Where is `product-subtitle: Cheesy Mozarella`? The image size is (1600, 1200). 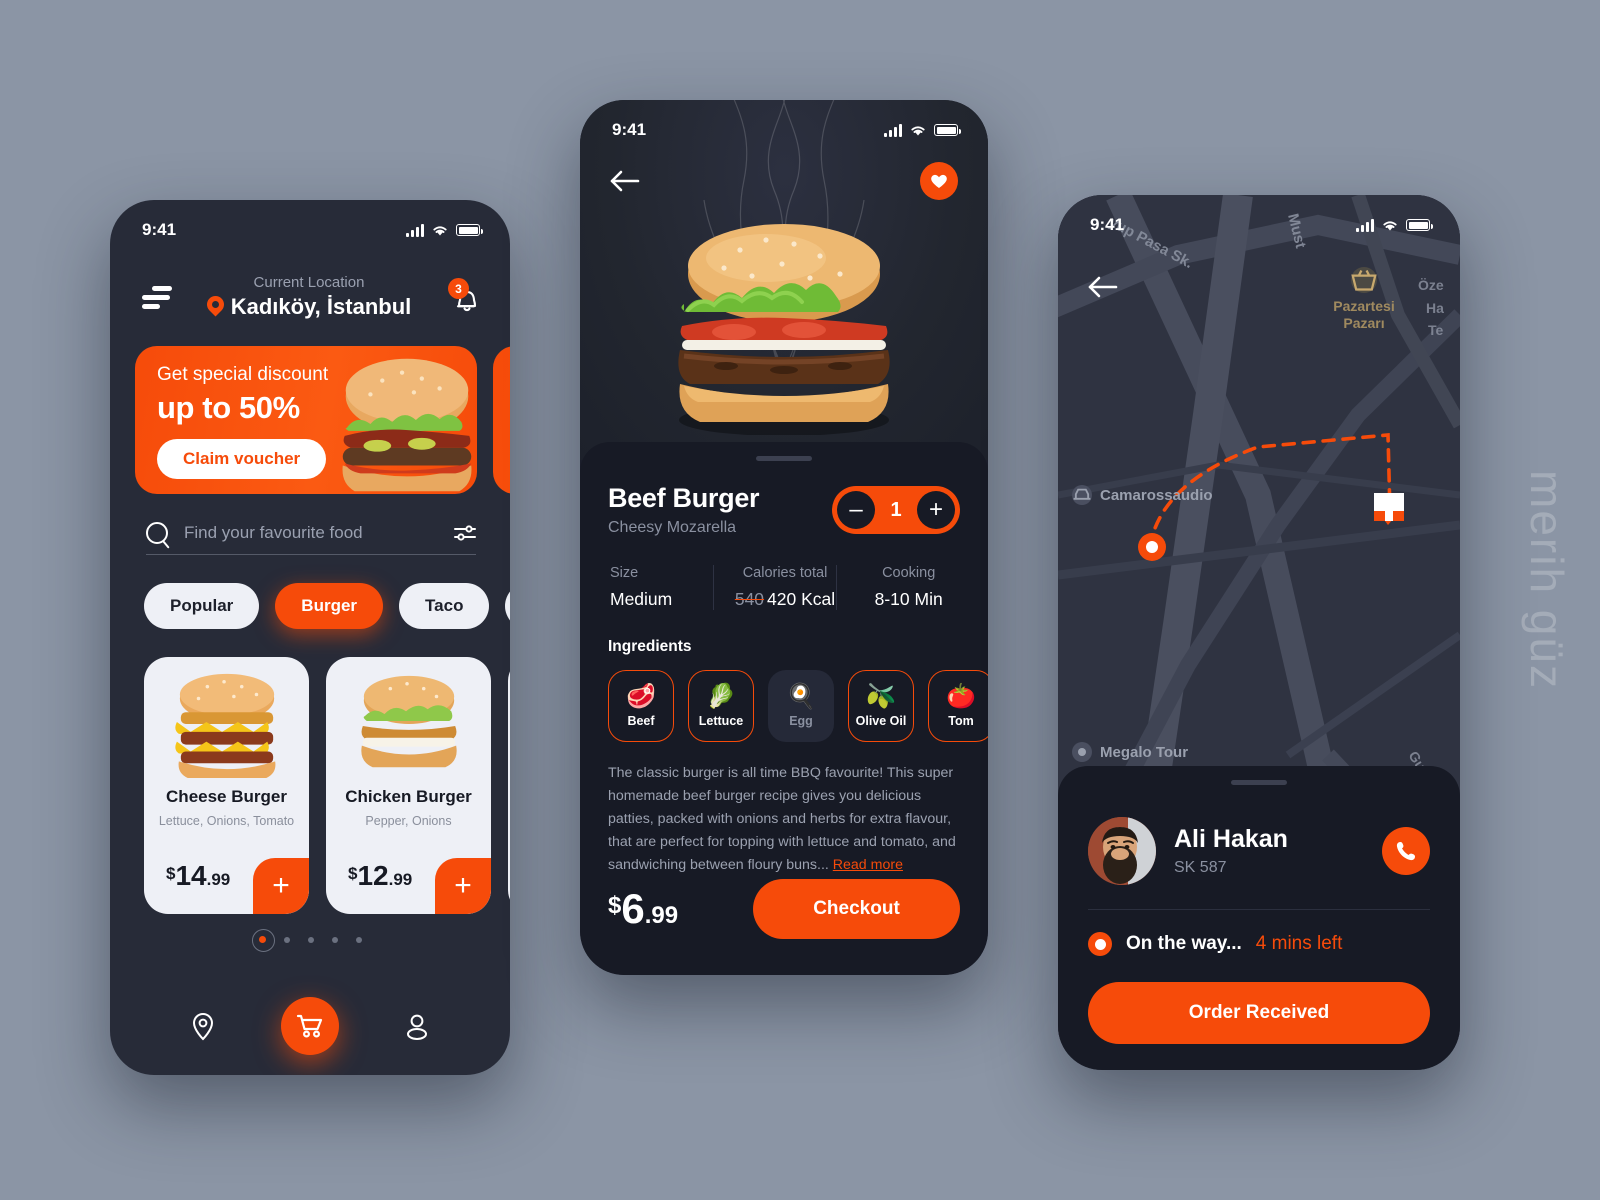
product-subtitle: Cheesy Mozarella is located at coordinates (672, 527).